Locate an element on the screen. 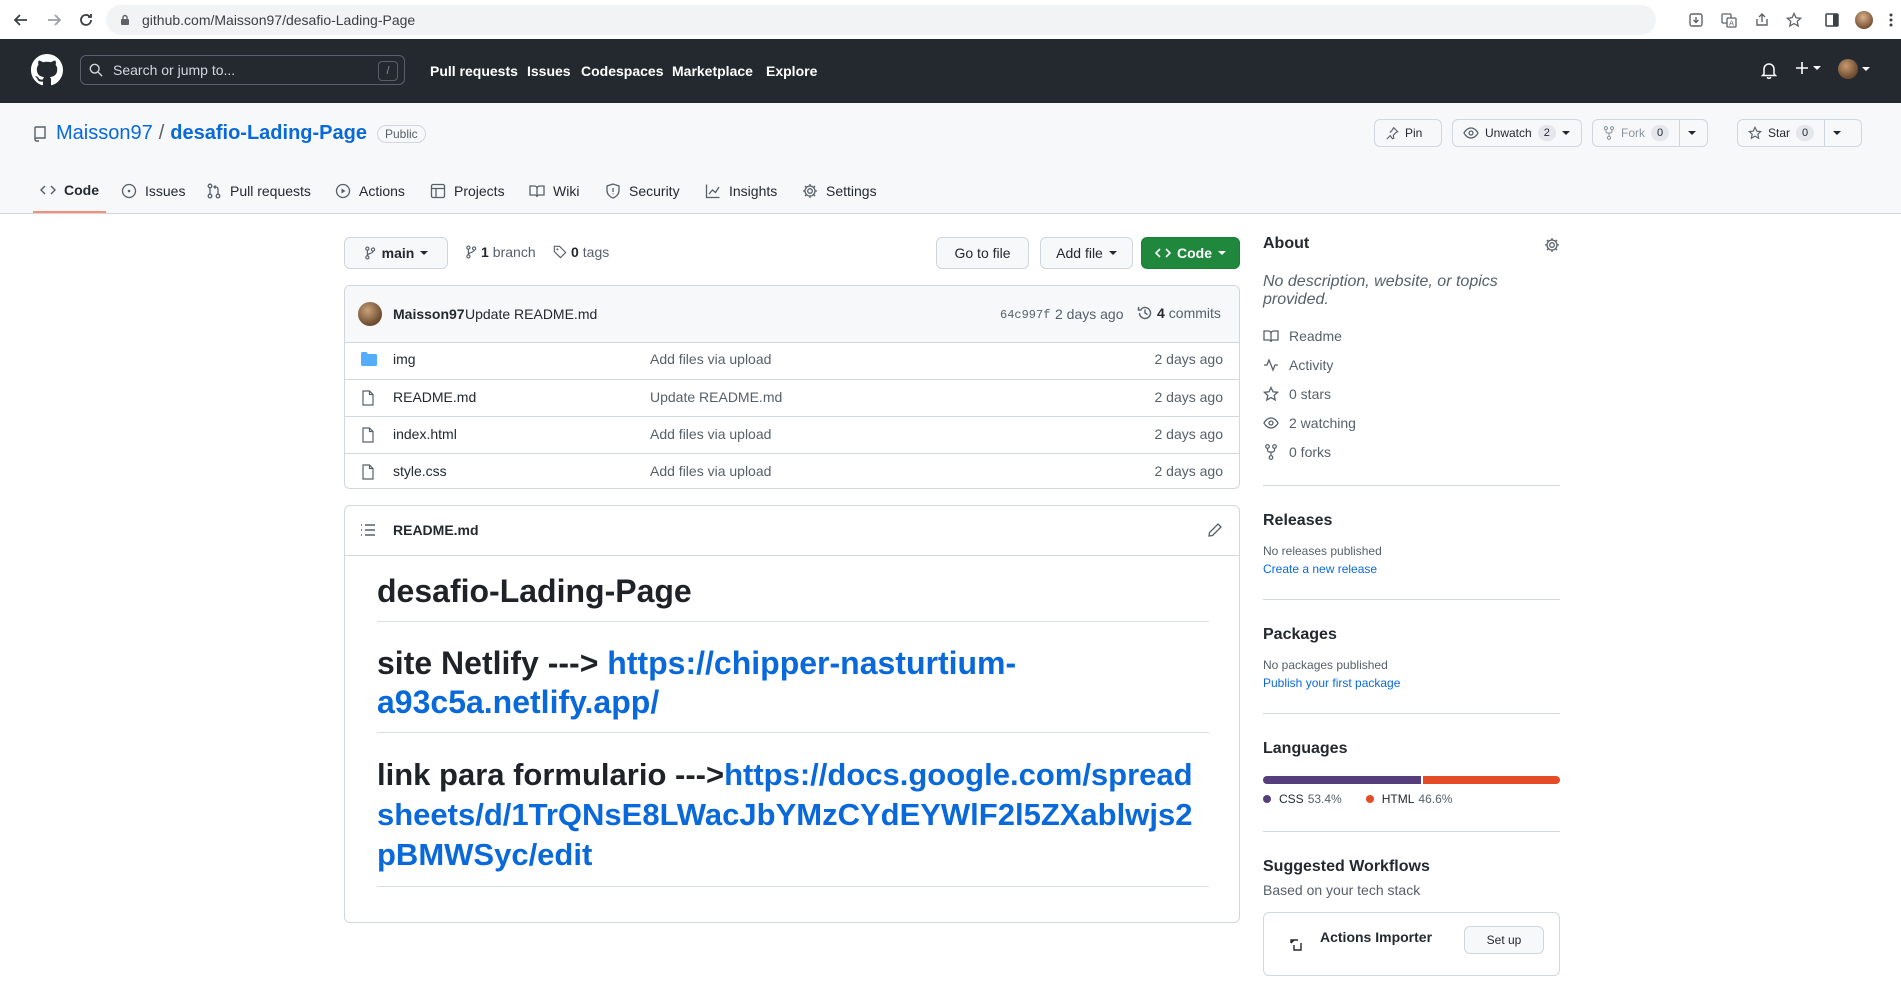 Image resolution: width=1901 pixels, height=996 pixels. nav-explore: Explore is located at coordinates (791, 71).